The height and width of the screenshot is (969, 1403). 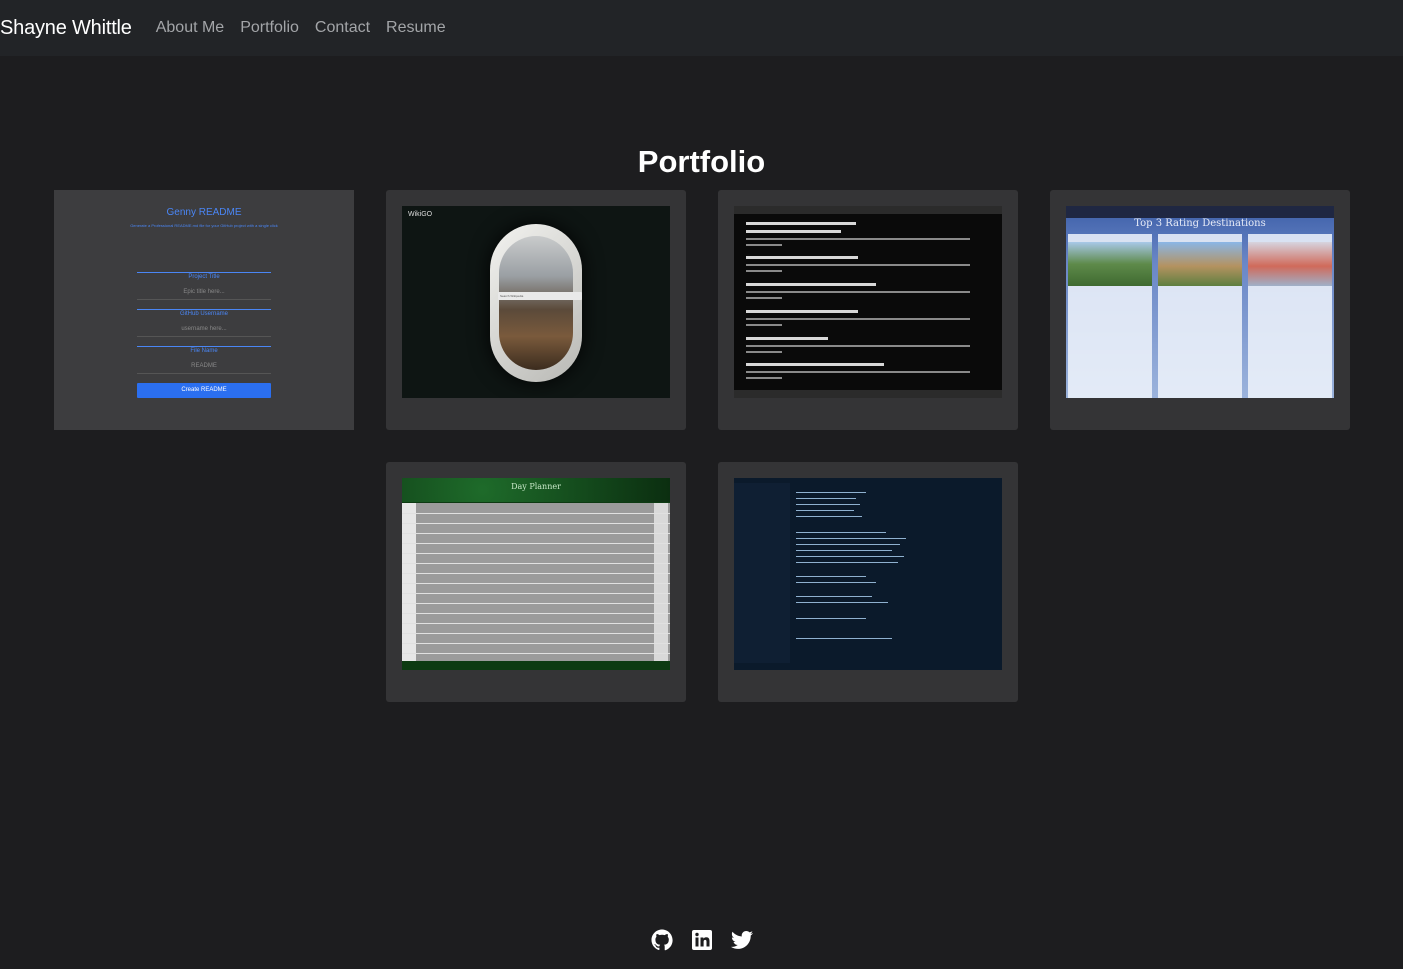 I want to click on nav-link-contact: Contact, so click(x=342, y=28).